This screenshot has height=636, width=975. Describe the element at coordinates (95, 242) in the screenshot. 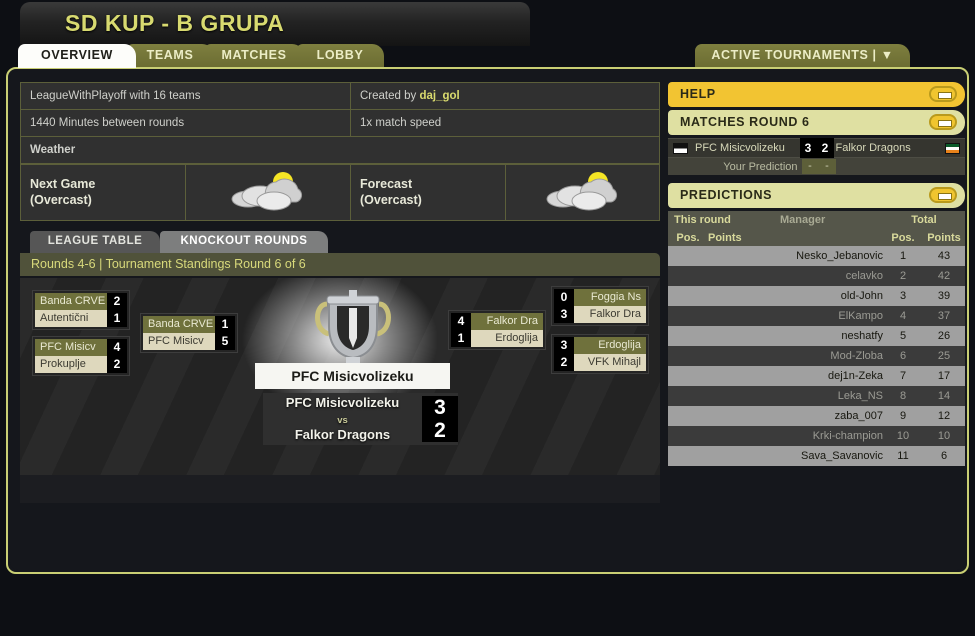

I see `subtab-league-table: LEAGUE TABLE` at that location.